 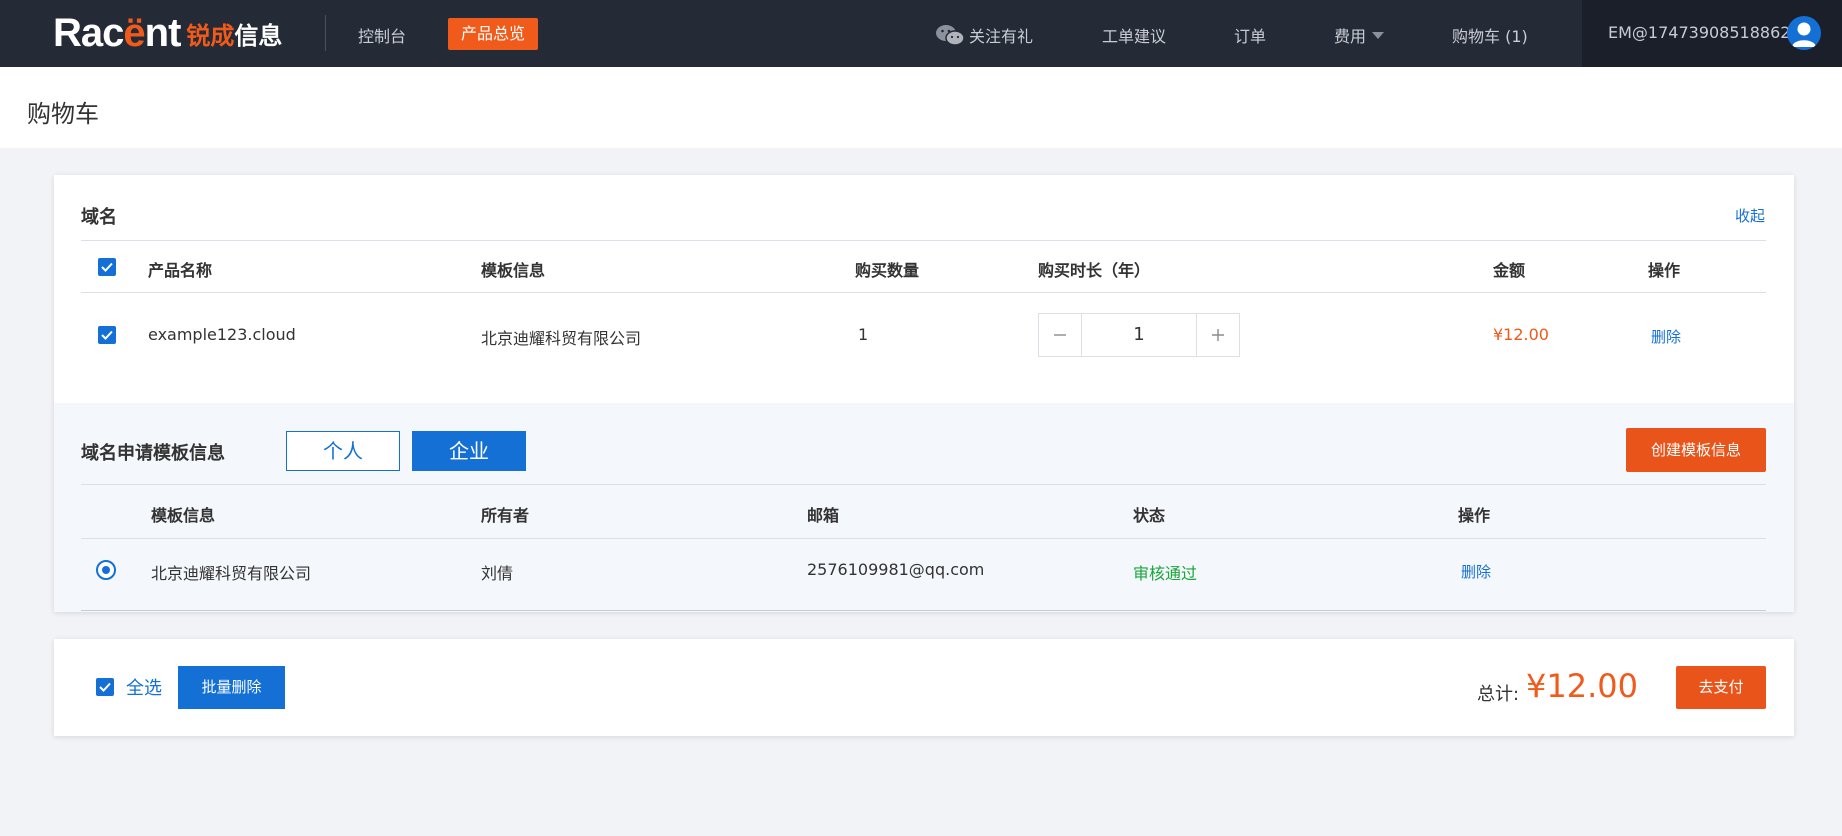 I want to click on nav-orders-link: 订单, so click(x=1250, y=35).